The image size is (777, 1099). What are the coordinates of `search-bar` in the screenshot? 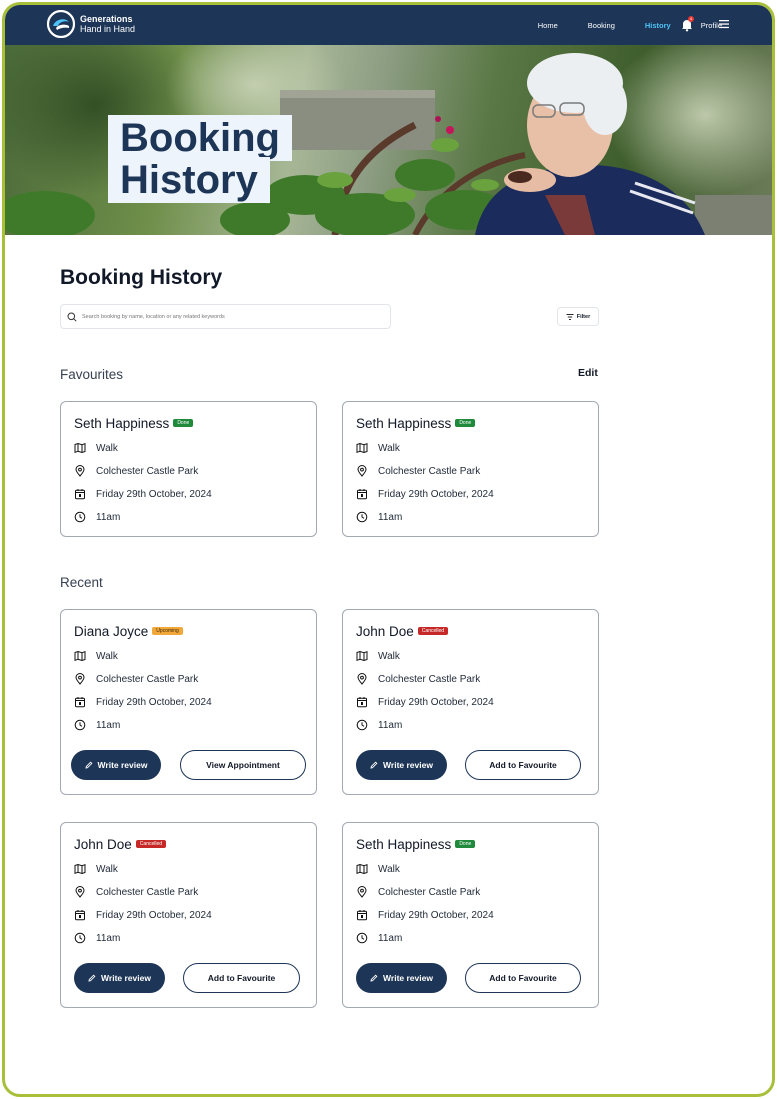 It's located at (225, 316).